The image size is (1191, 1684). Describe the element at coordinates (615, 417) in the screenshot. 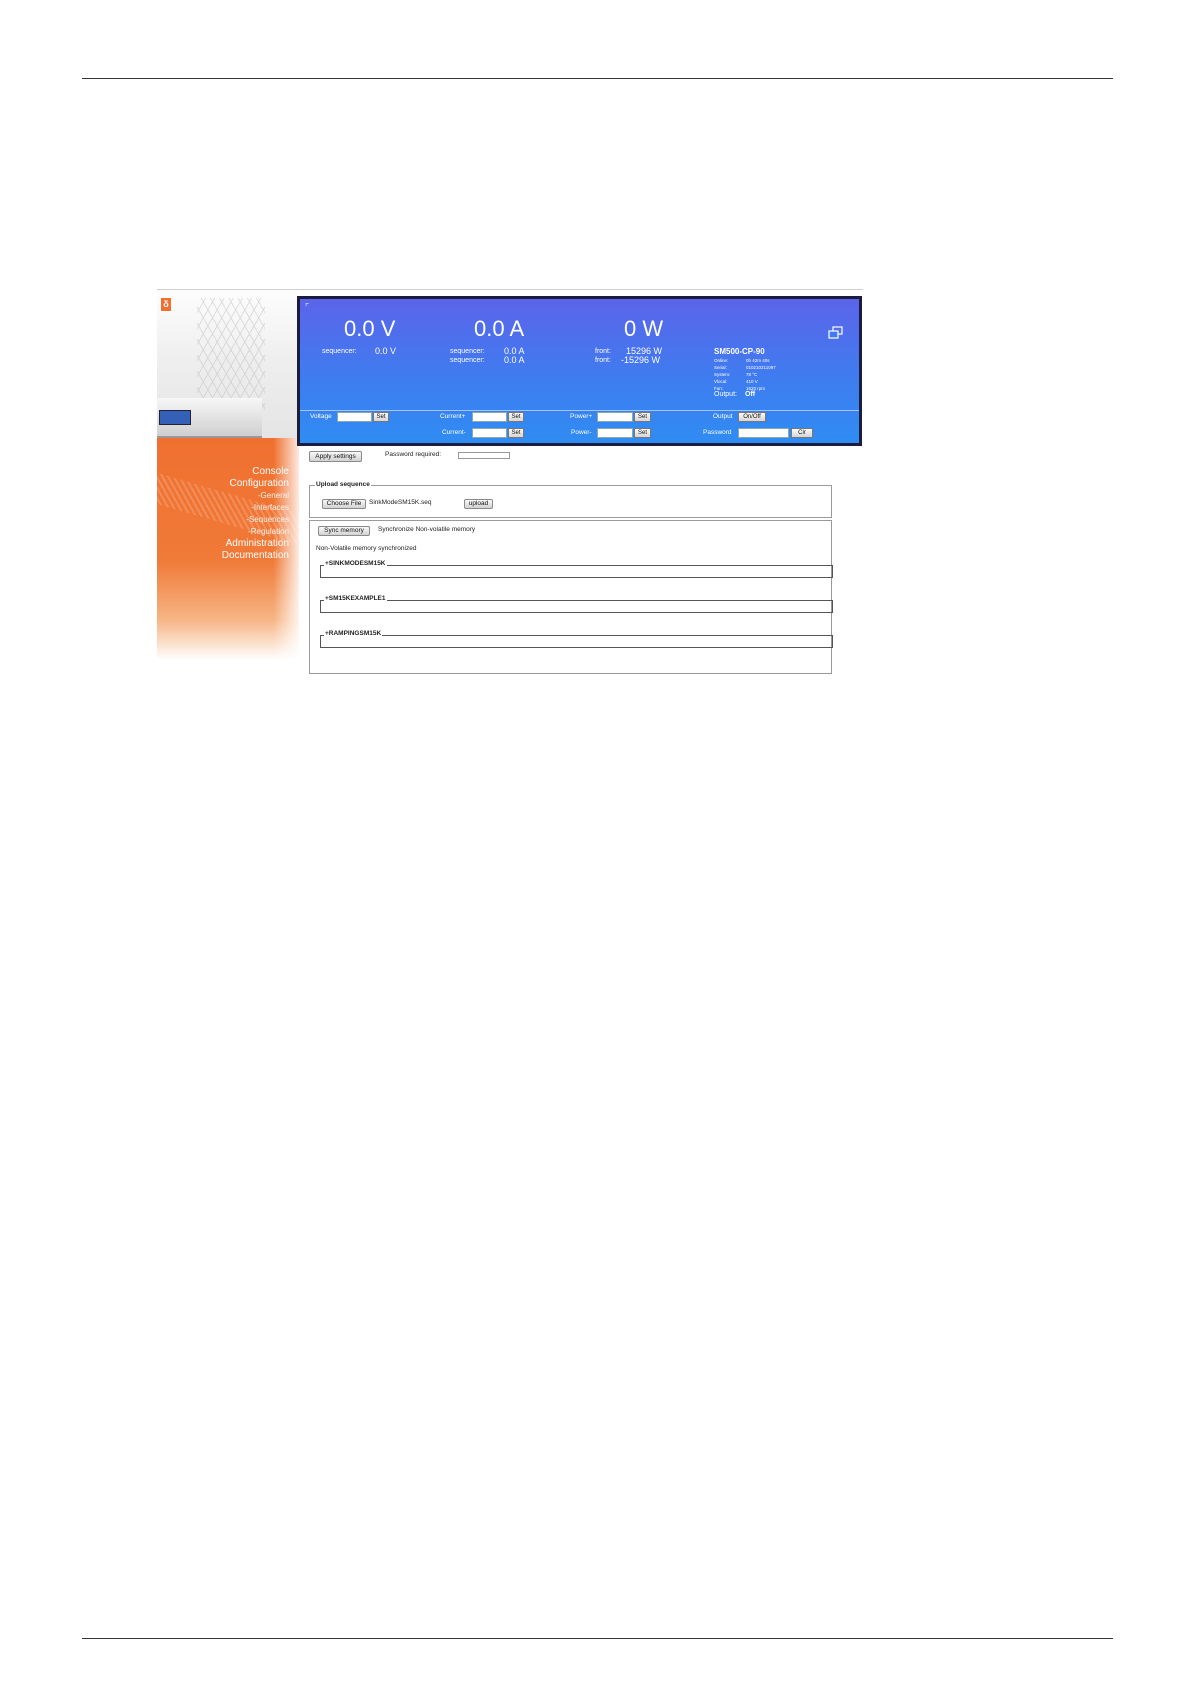

I see `power-plus-input` at that location.